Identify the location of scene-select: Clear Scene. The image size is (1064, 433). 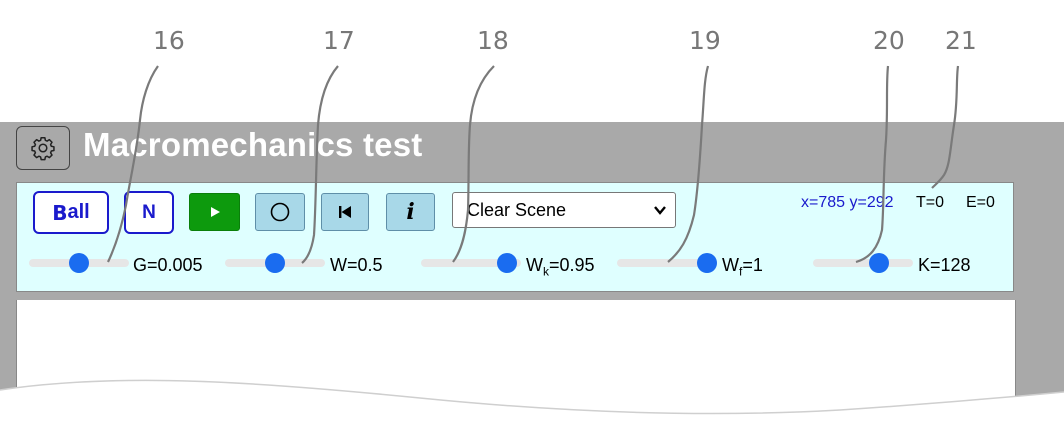
(564, 210).